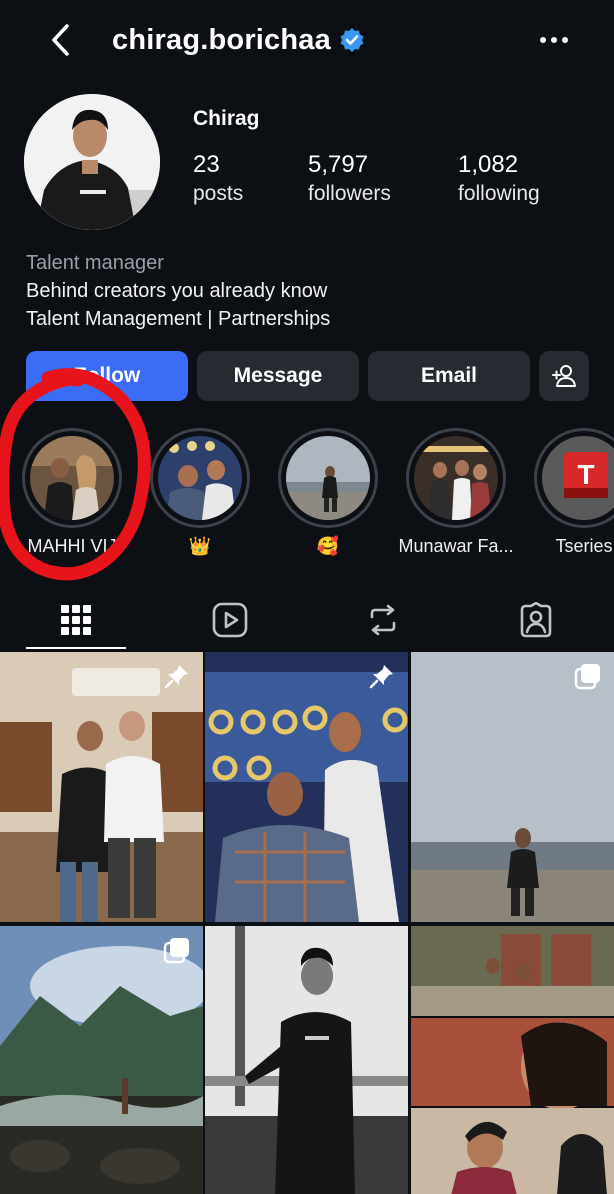  I want to click on reels-icon, so click(230, 620).